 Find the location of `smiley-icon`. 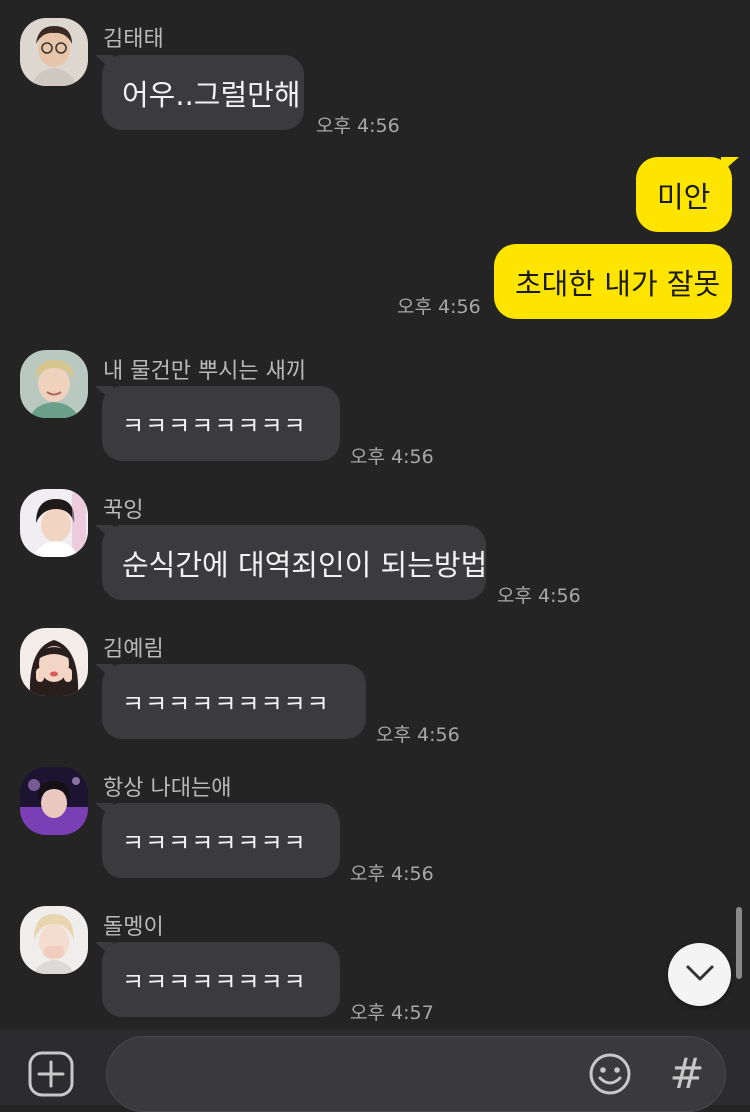

smiley-icon is located at coordinates (610, 1077).